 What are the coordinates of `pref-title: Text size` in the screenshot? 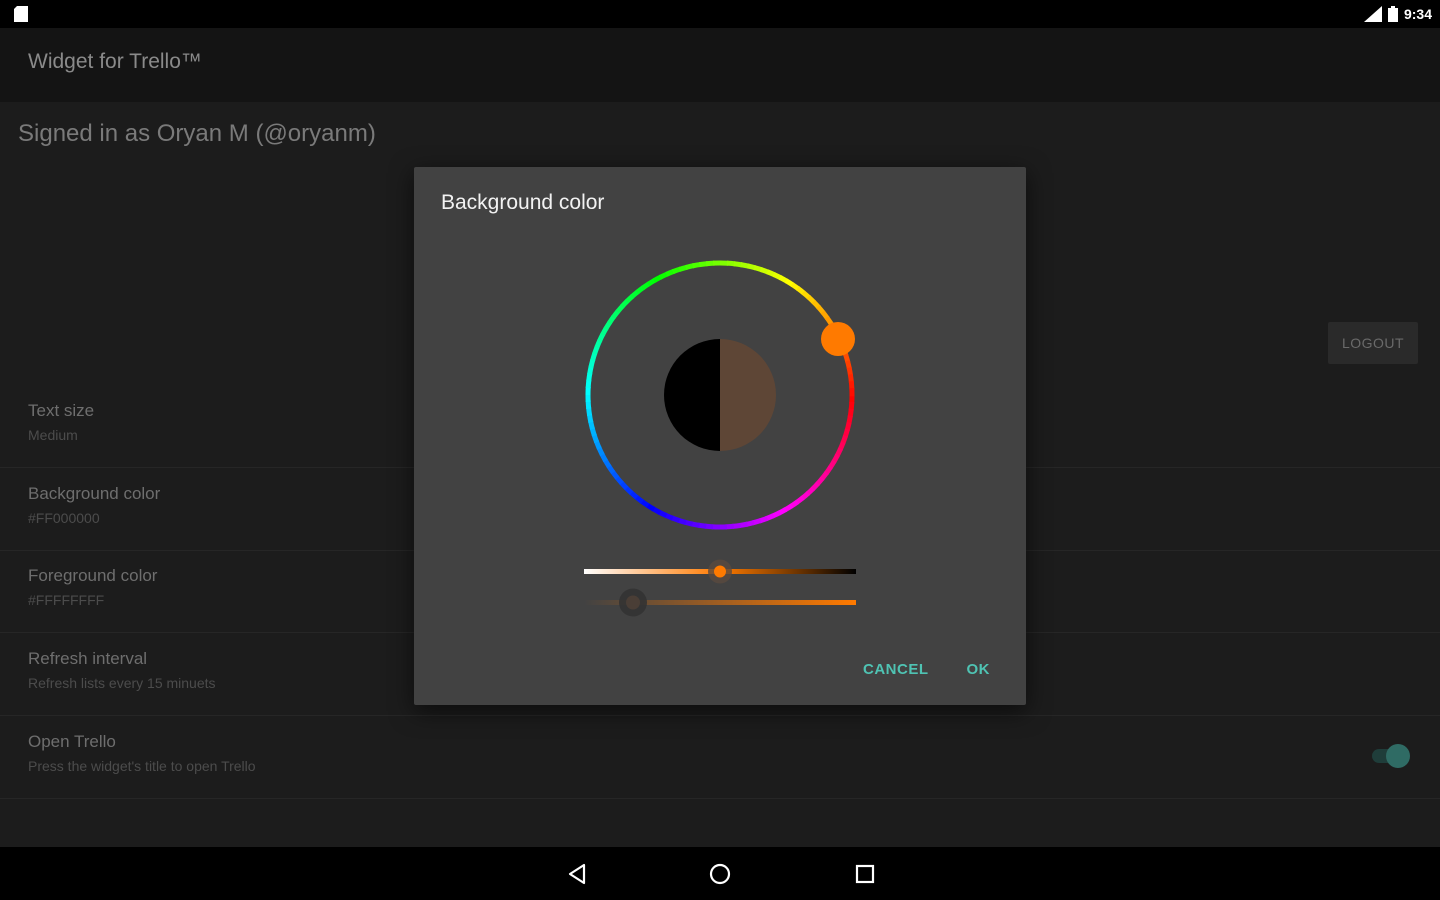 It's located at (61, 410).